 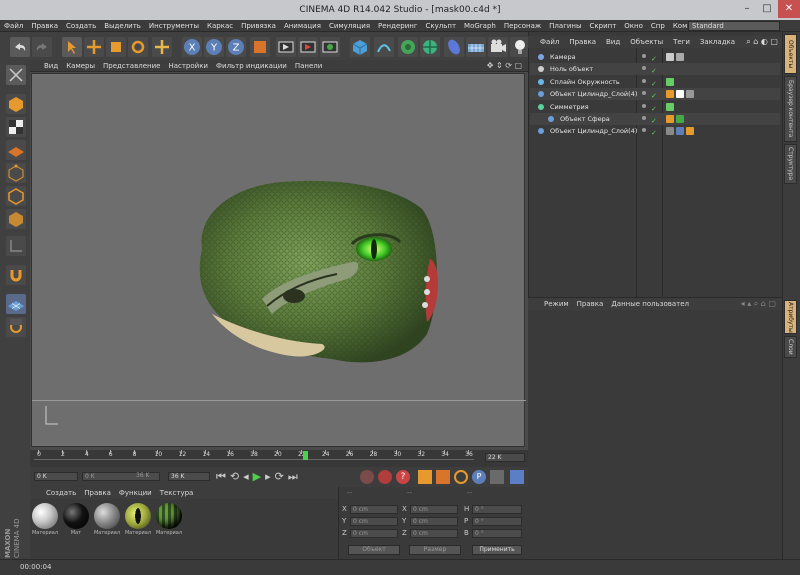 I want to click on redo-icon, so click(x=42, y=47).